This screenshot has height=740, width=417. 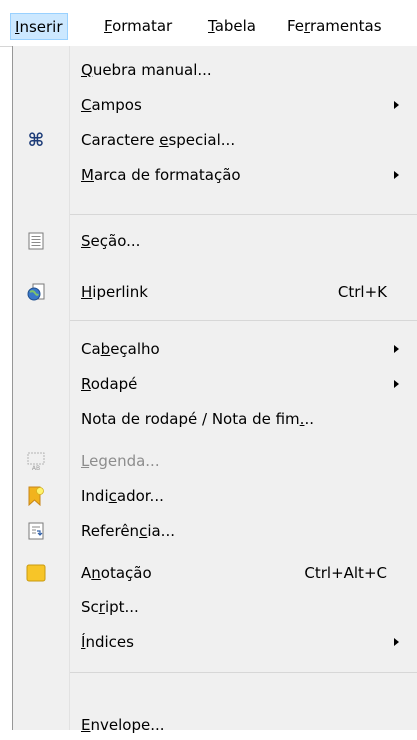 I want to click on menu-tabela: Tabela, so click(x=232, y=26).